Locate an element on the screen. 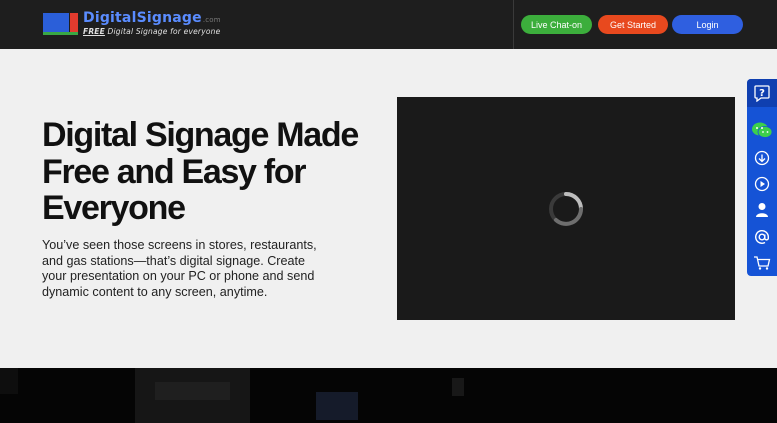  wechat-icon is located at coordinates (762, 130).